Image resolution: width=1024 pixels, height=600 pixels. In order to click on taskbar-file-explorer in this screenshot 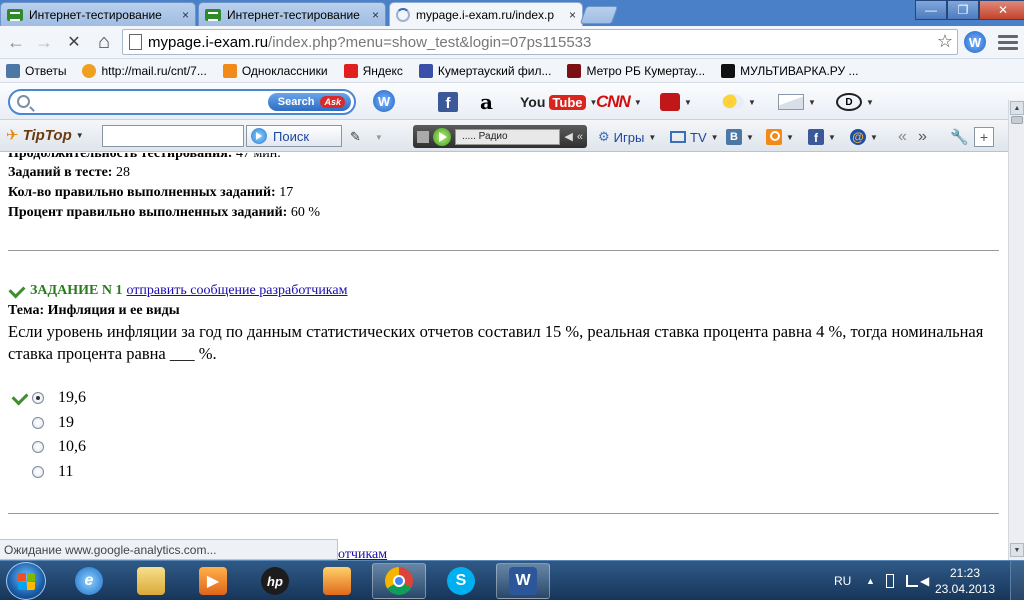, I will do `click(151, 581)`.